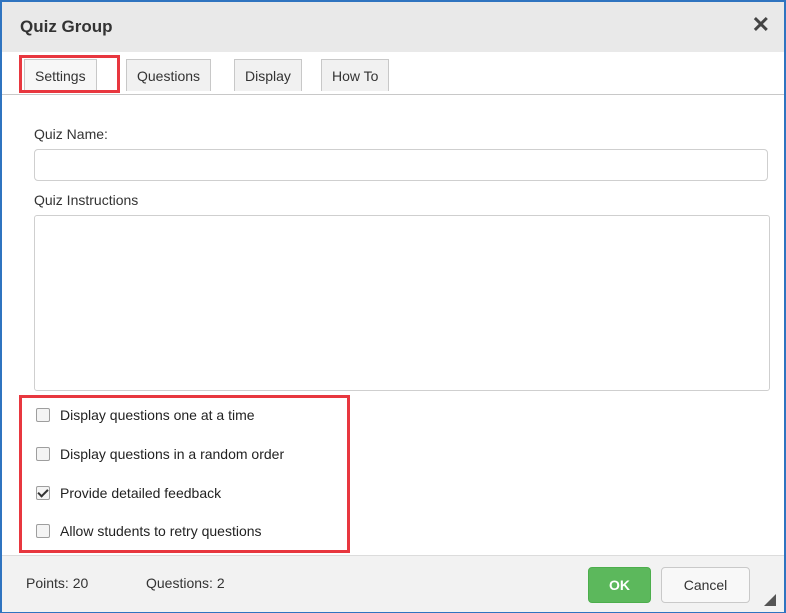 Image resolution: width=786 pixels, height=613 pixels. I want to click on option-label: Provide detailed feedback, so click(141, 493).